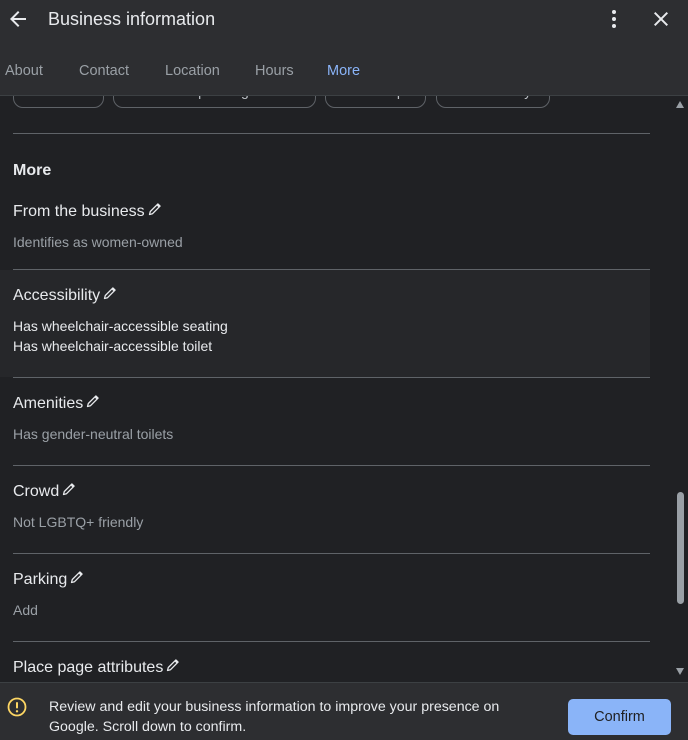 The width and height of the screenshot is (688, 740). Describe the element at coordinates (120, 326) in the screenshot. I see `attribute-value: Has wheelchair-accessible seating` at that location.